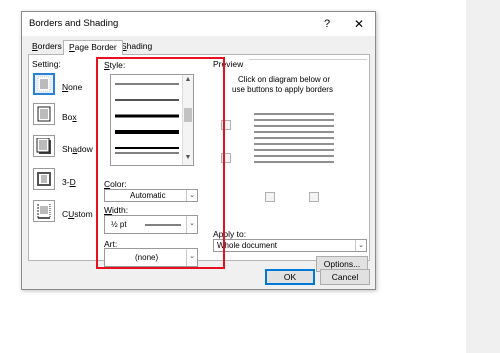  Describe the element at coordinates (290, 245) in the screenshot. I see `apply-to-dropdown: Whole document ⌄` at that location.